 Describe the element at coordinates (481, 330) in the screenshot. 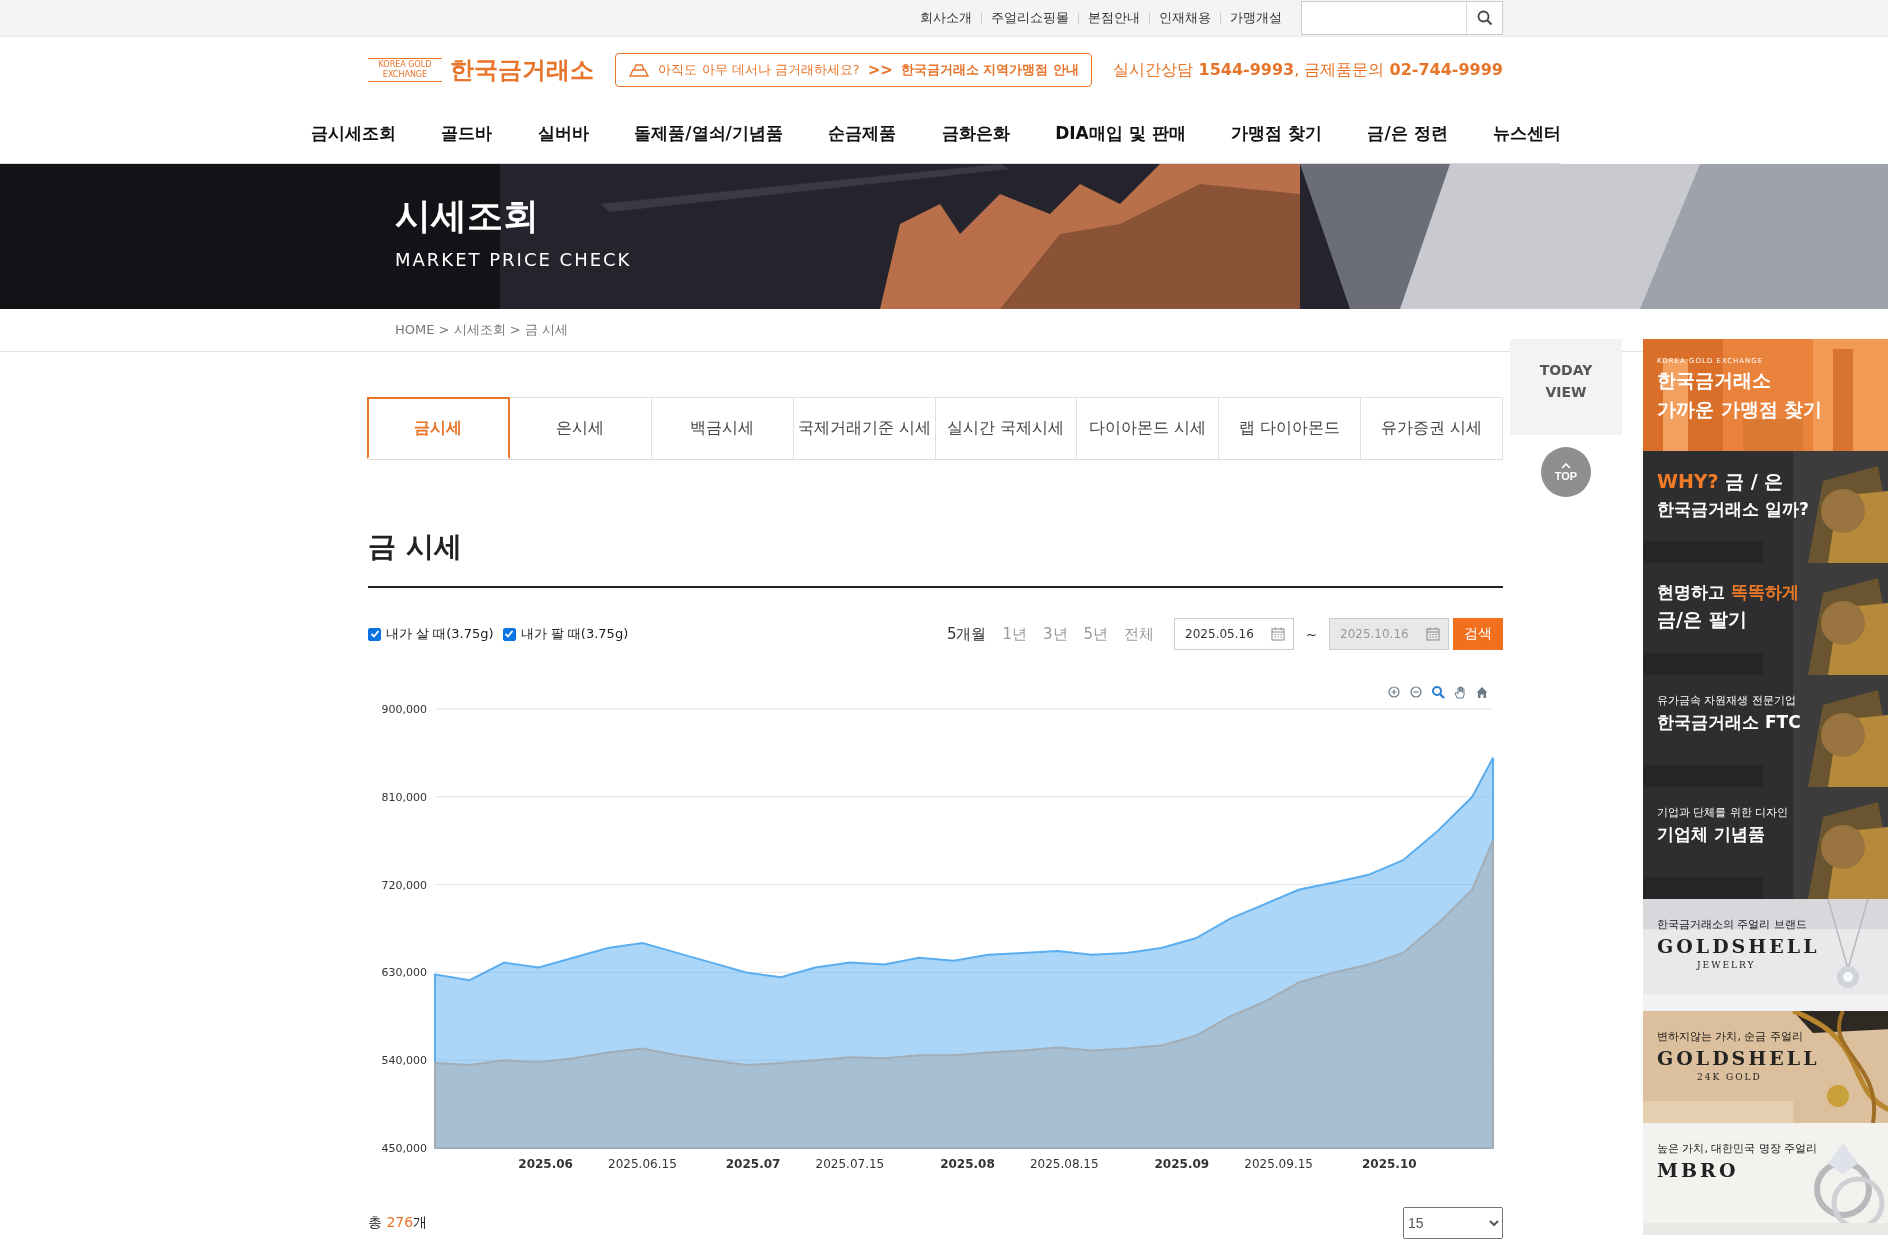

I see `breadcrumb: HOME > 시세조회 > 금 시세` at that location.